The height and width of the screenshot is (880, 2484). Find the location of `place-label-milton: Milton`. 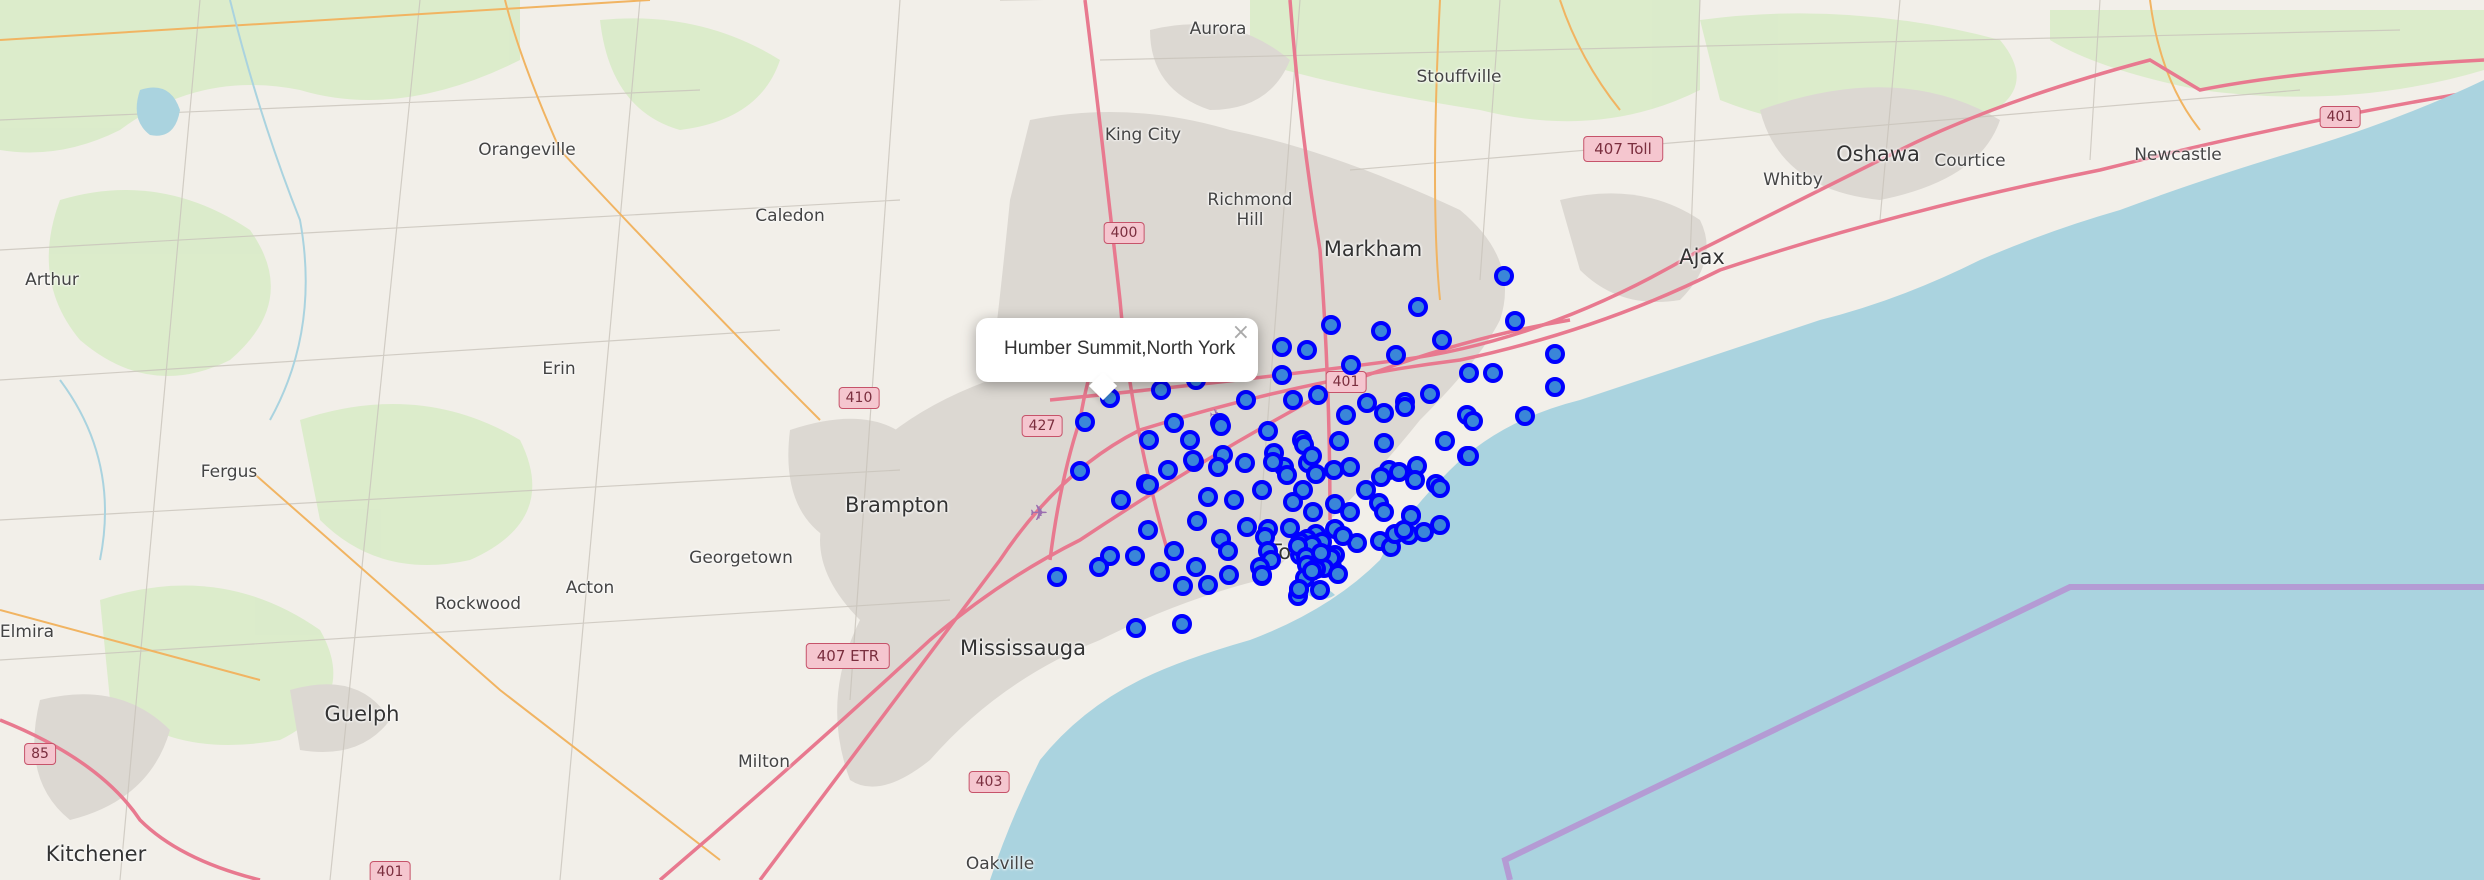

place-label-milton: Milton is located at coordinates (764, 762).